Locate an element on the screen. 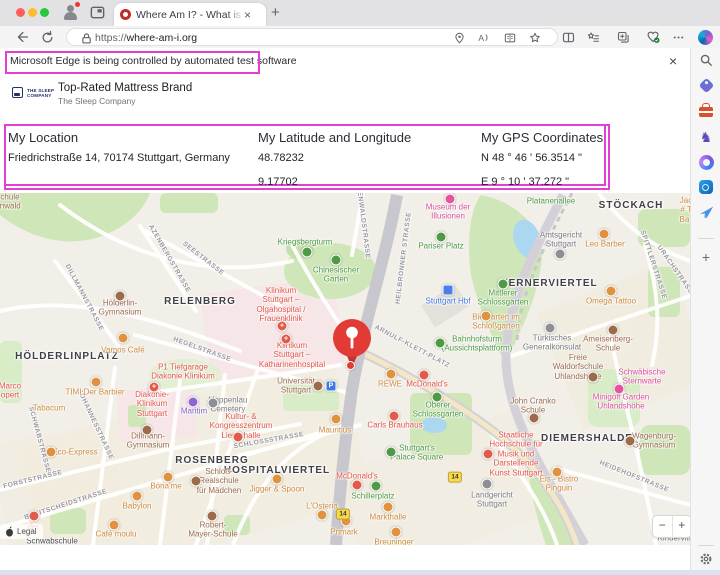 The width and height of the screenshot is (720, 575). sidebar-search-button is located at coordinates (706, 60).